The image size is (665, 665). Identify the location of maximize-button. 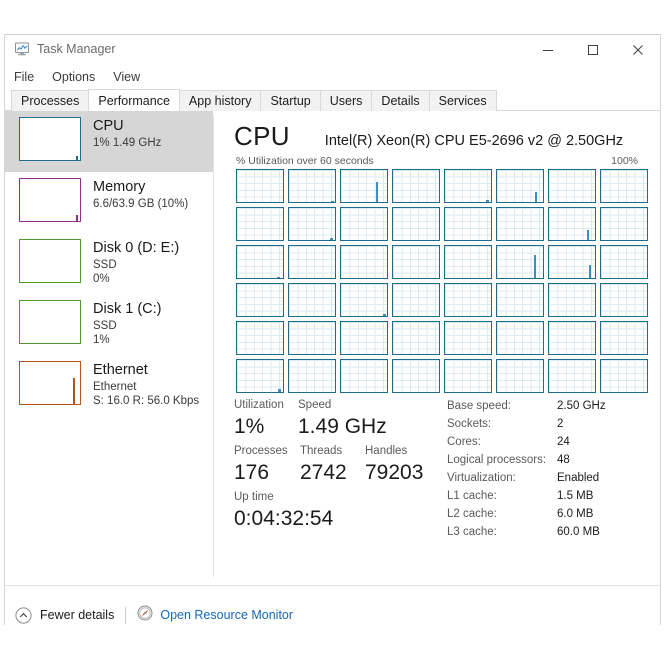
(592, 49).